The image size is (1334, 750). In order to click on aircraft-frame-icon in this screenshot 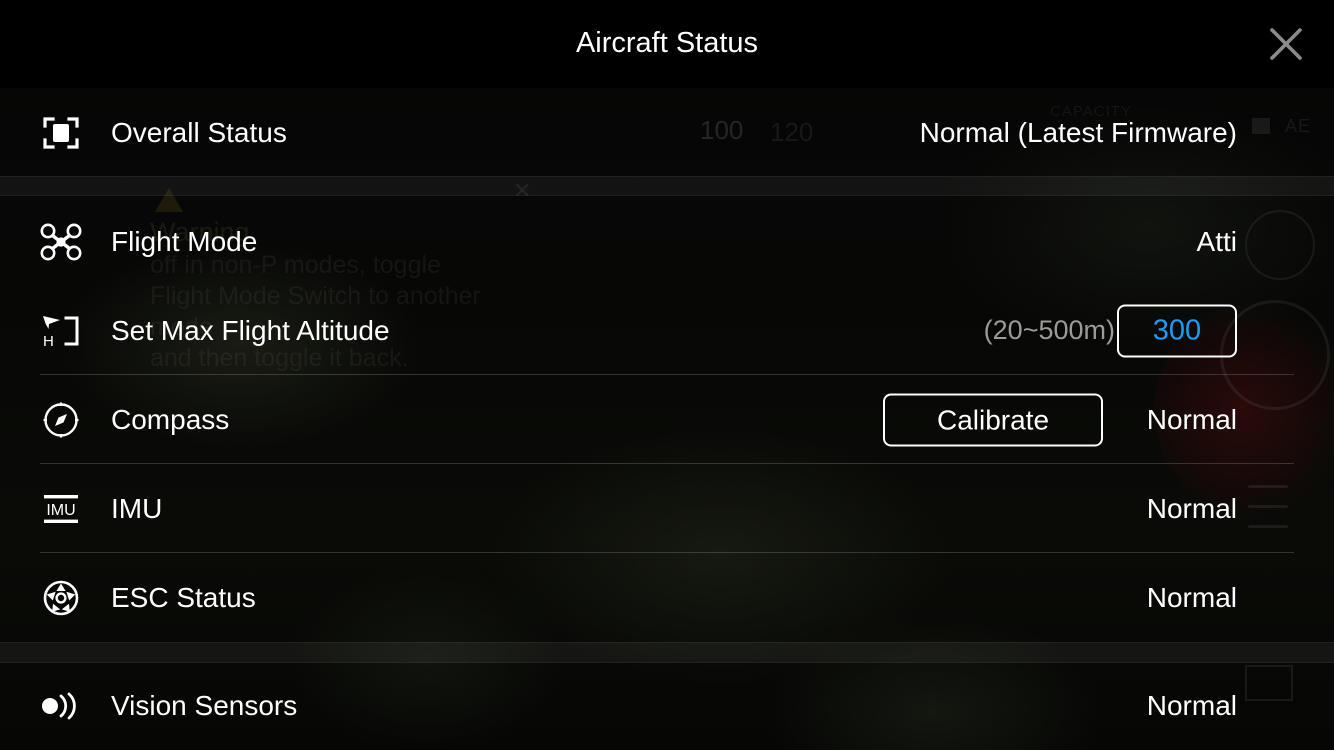, I will do `click(61, 133)`.